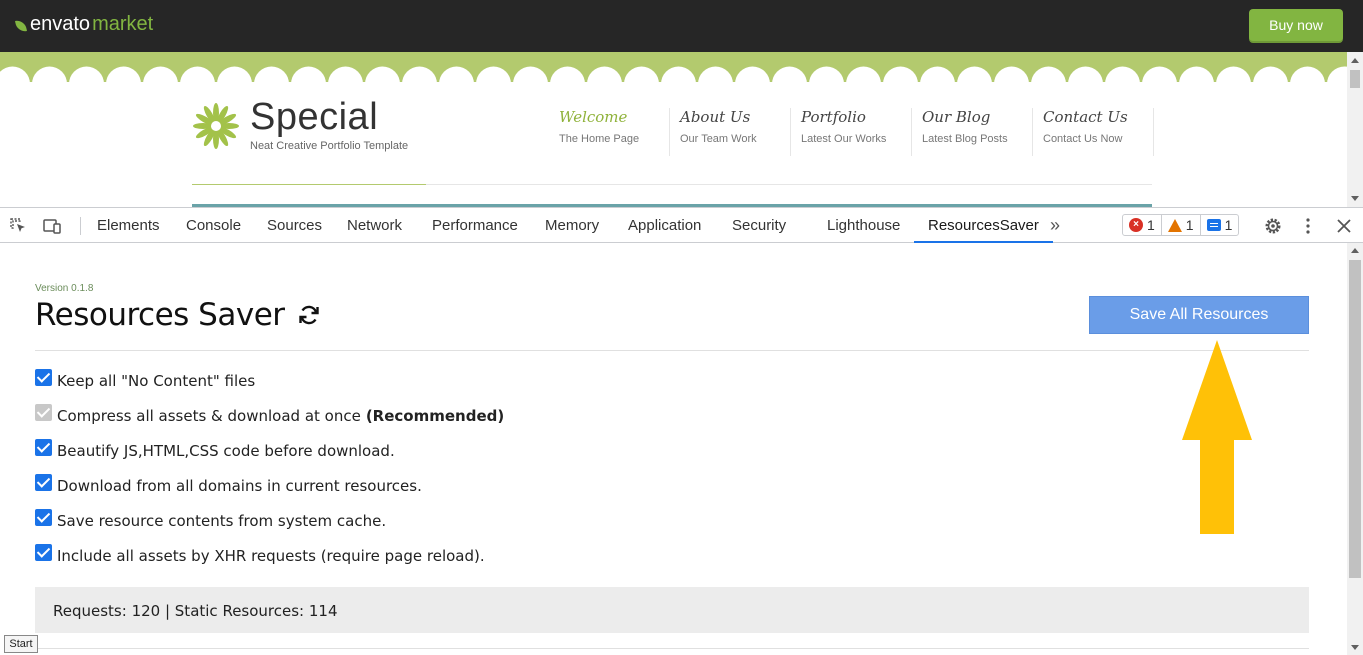 The width and height of the screenshot is (1363, 655). Describe the element at coordinates (1228, 225) in the screenshot. I see `message-count: 1` at that location.